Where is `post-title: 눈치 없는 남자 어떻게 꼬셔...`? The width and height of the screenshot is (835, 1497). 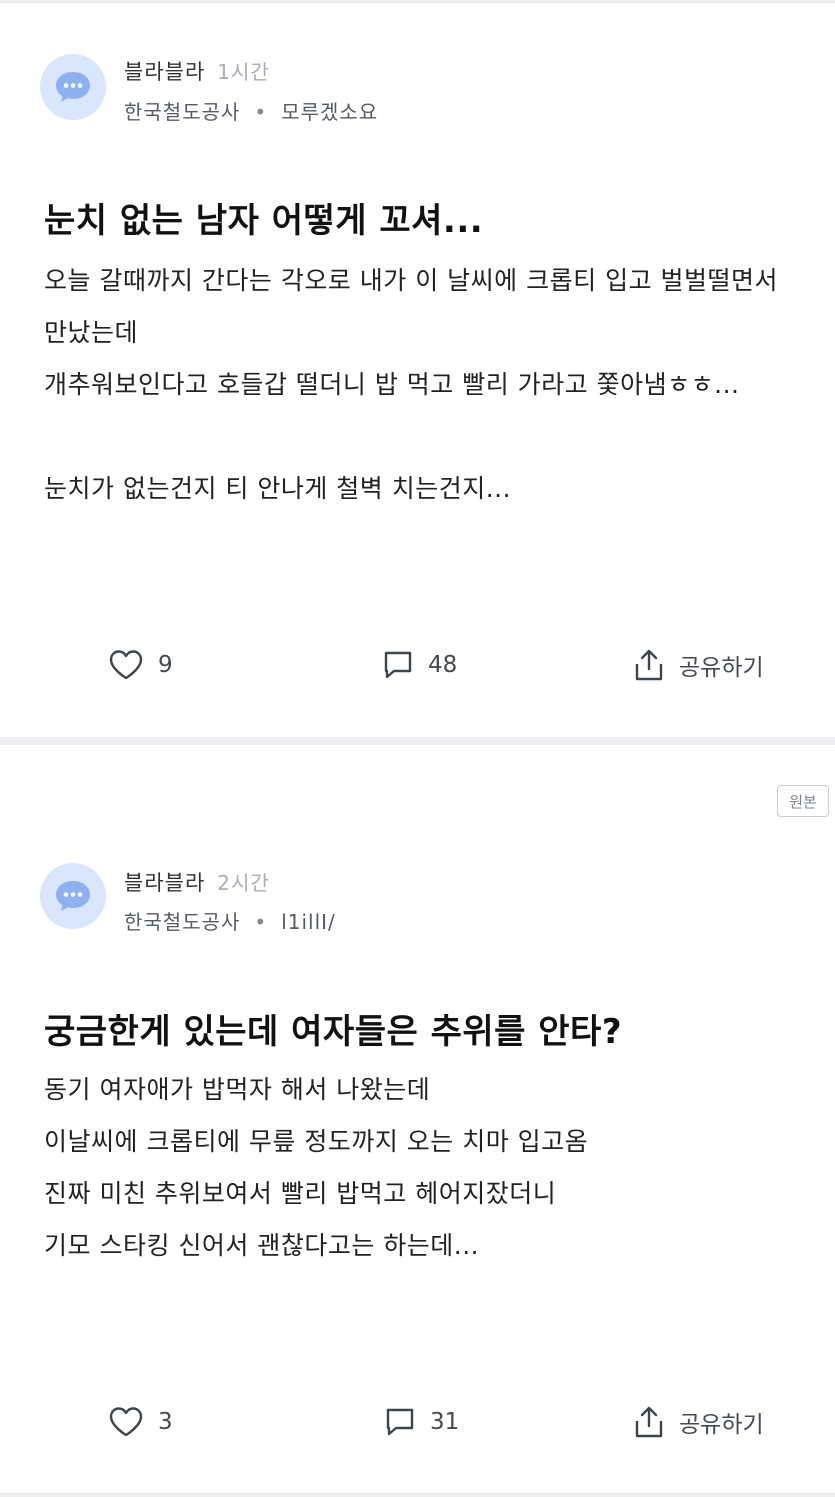 post-title: 눈치 없는 남자 어떻게 꼬셔... is located at coordinates (263, 217).